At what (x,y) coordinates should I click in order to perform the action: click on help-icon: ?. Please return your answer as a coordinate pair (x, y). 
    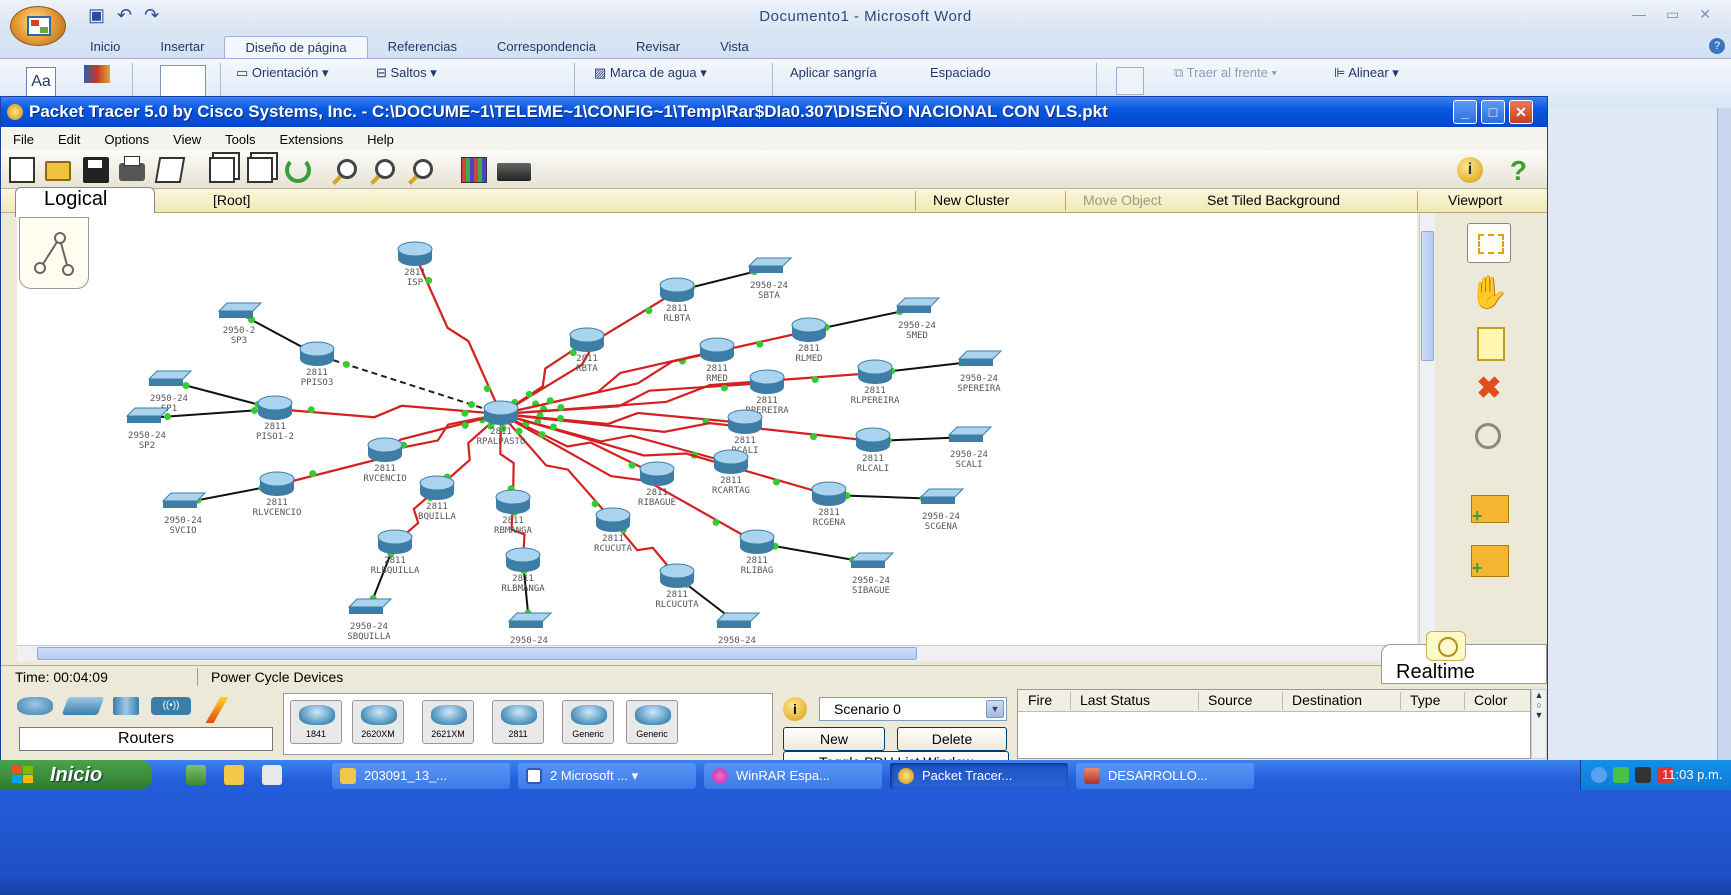
    Looking at the image, I should click on (1717, 46).